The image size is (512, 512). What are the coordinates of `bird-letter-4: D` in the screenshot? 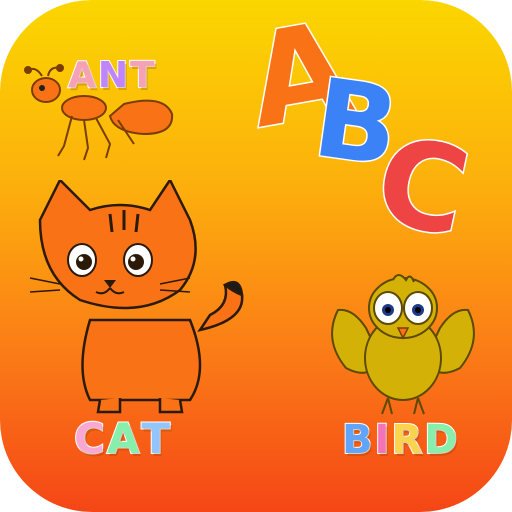 It's located at (441, 440).